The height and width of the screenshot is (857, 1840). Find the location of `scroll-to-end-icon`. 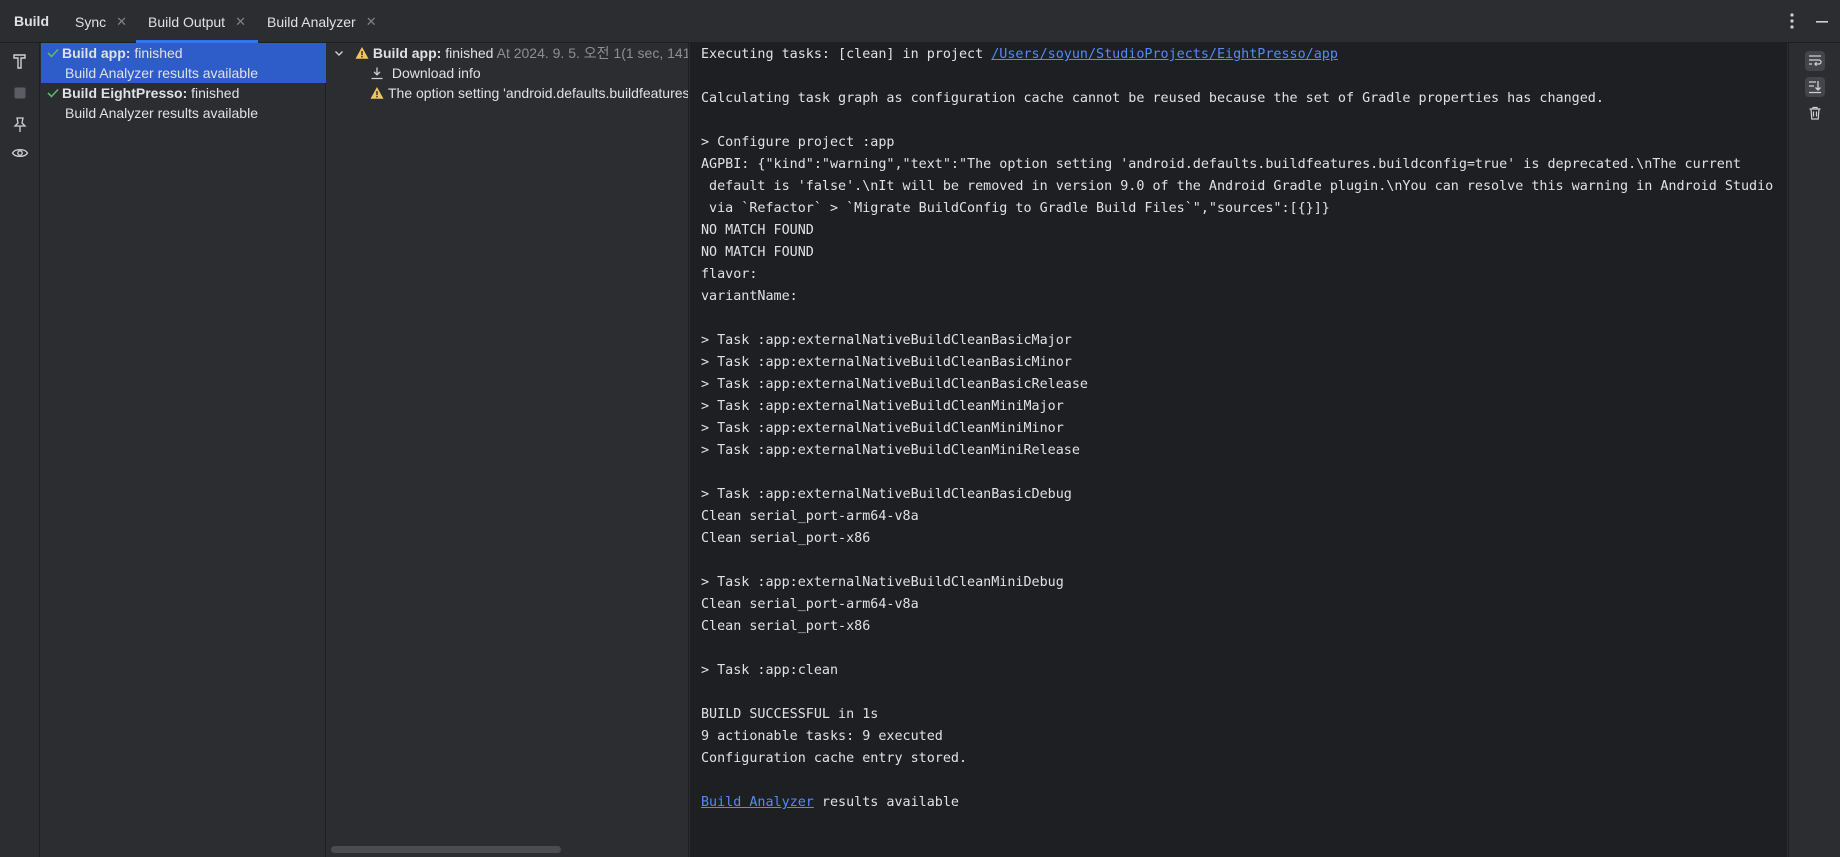

scroll-to-end-icon is located at coordinates (1815, 87).